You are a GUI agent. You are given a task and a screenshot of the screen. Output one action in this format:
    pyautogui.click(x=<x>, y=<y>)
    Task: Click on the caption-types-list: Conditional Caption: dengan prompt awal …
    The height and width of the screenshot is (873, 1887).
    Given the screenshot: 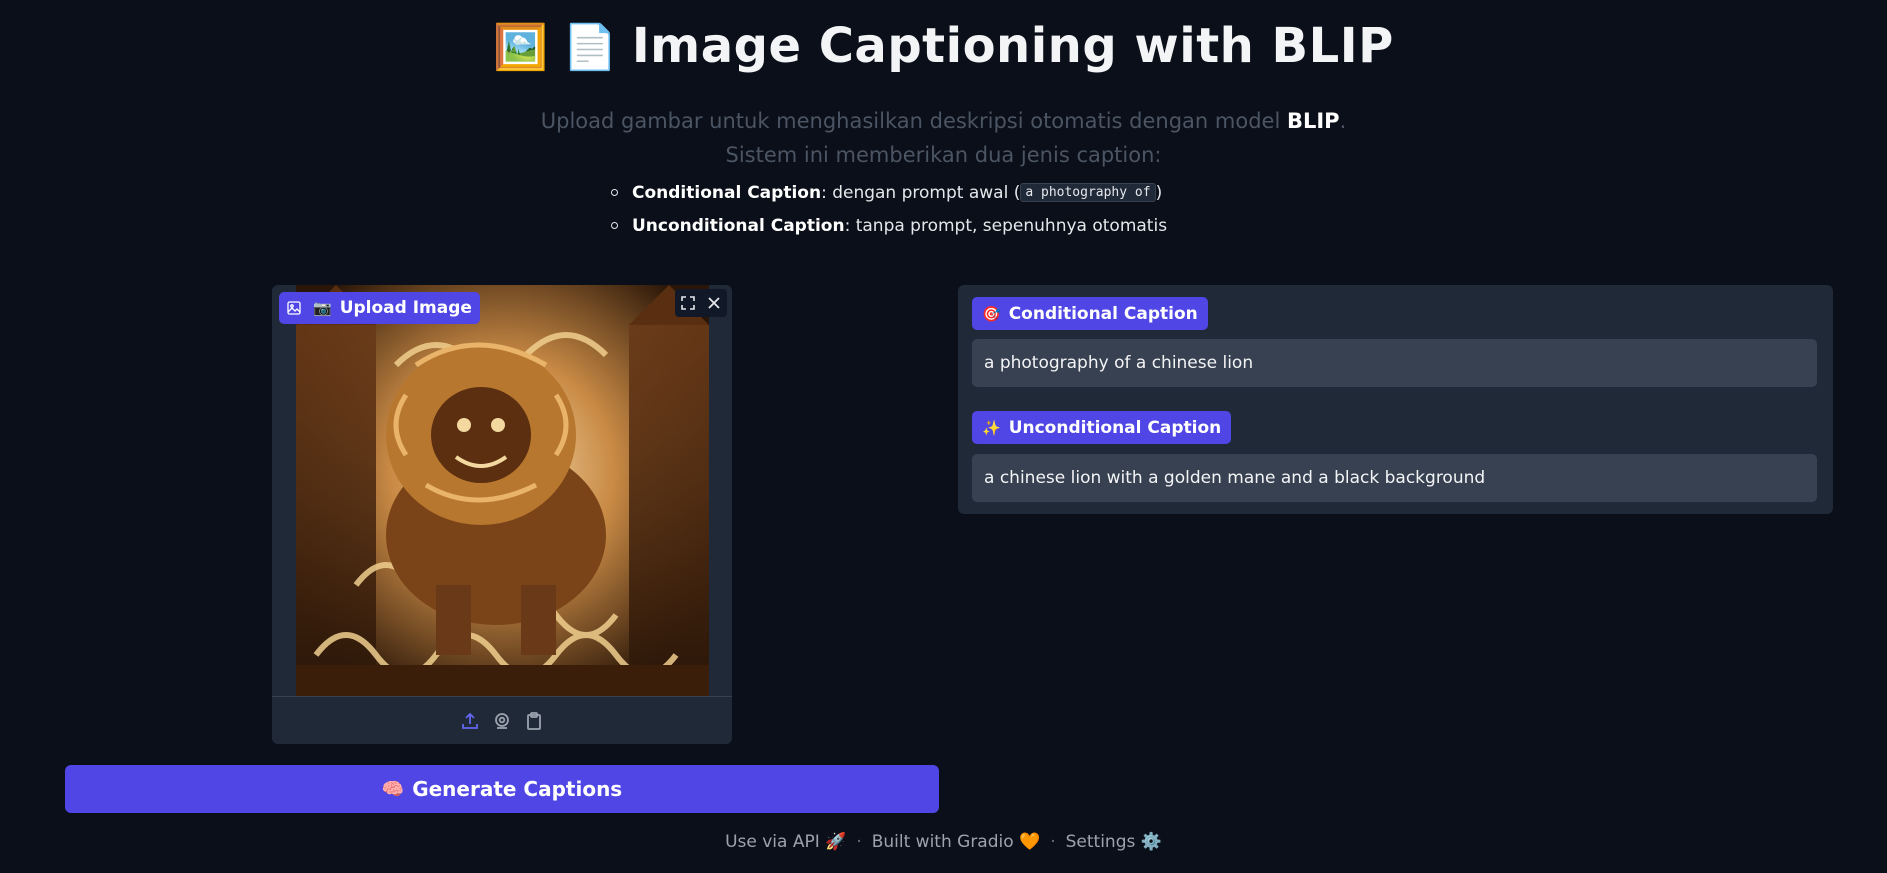 What is the action you would take?
    pyautogui.click(x=889, y=209)
    